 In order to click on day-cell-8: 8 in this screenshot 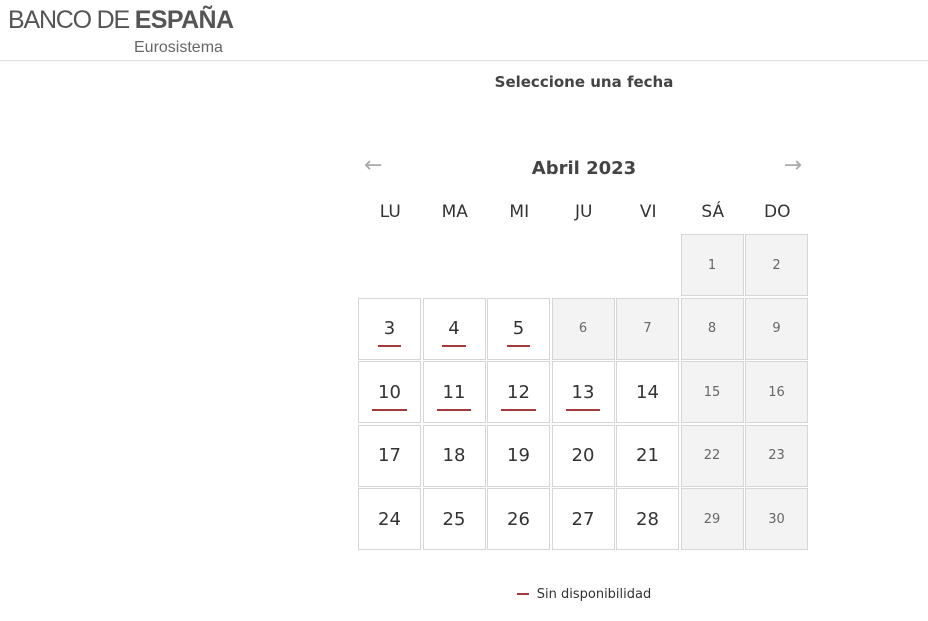, I will do `click(712, 328)`.